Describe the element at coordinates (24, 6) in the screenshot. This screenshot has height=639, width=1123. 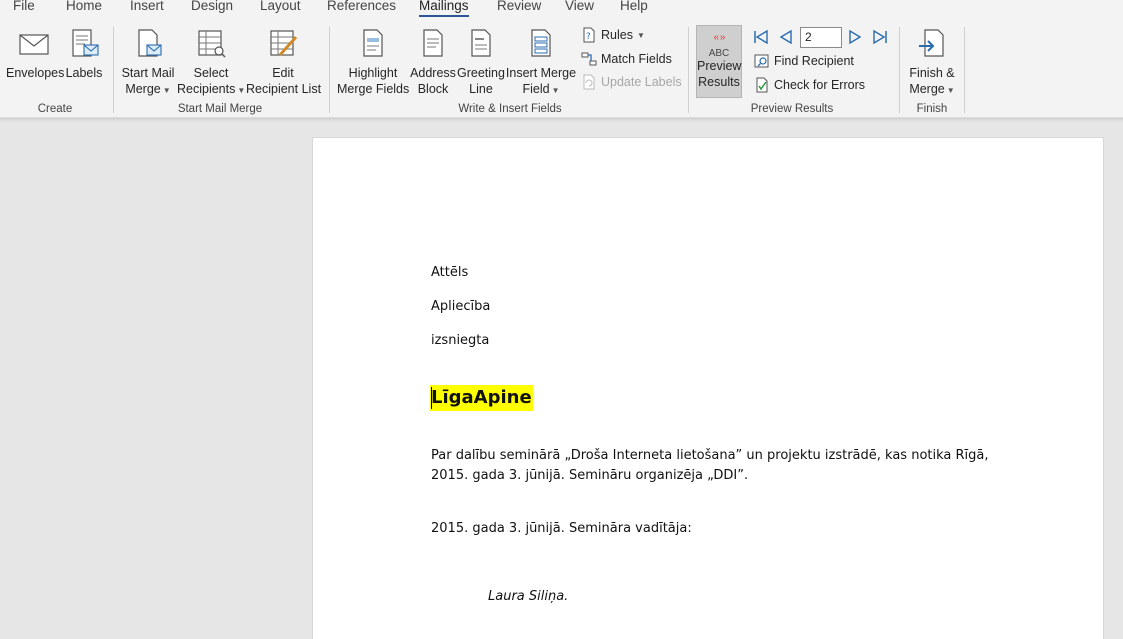
I see `tab-file: File` at that location.